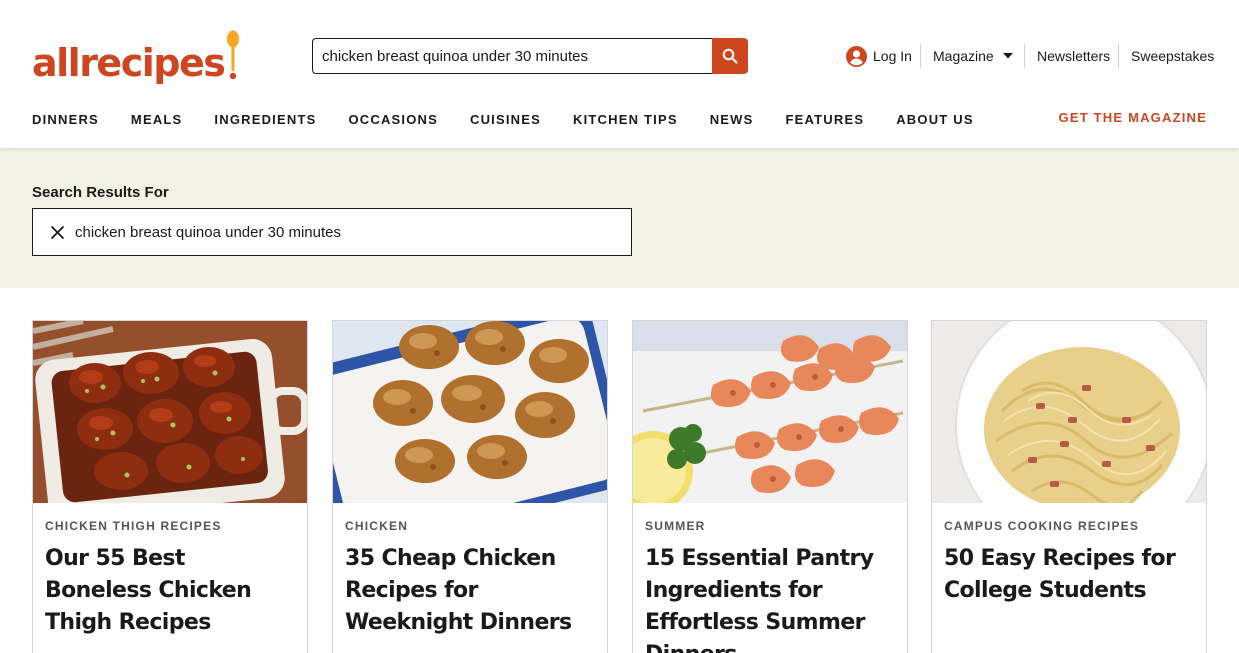  I want to click on header-search, so click(530, 56).